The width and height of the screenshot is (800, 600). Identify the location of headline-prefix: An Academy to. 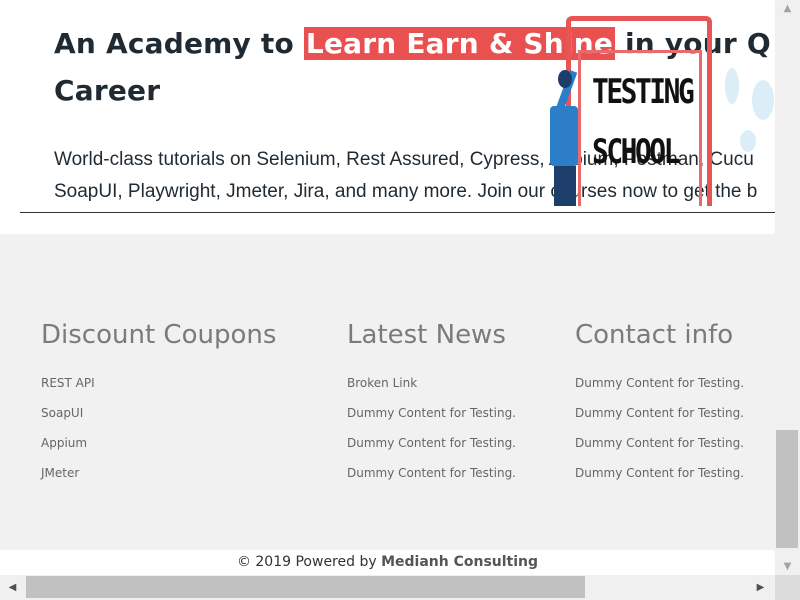
(179, 43).